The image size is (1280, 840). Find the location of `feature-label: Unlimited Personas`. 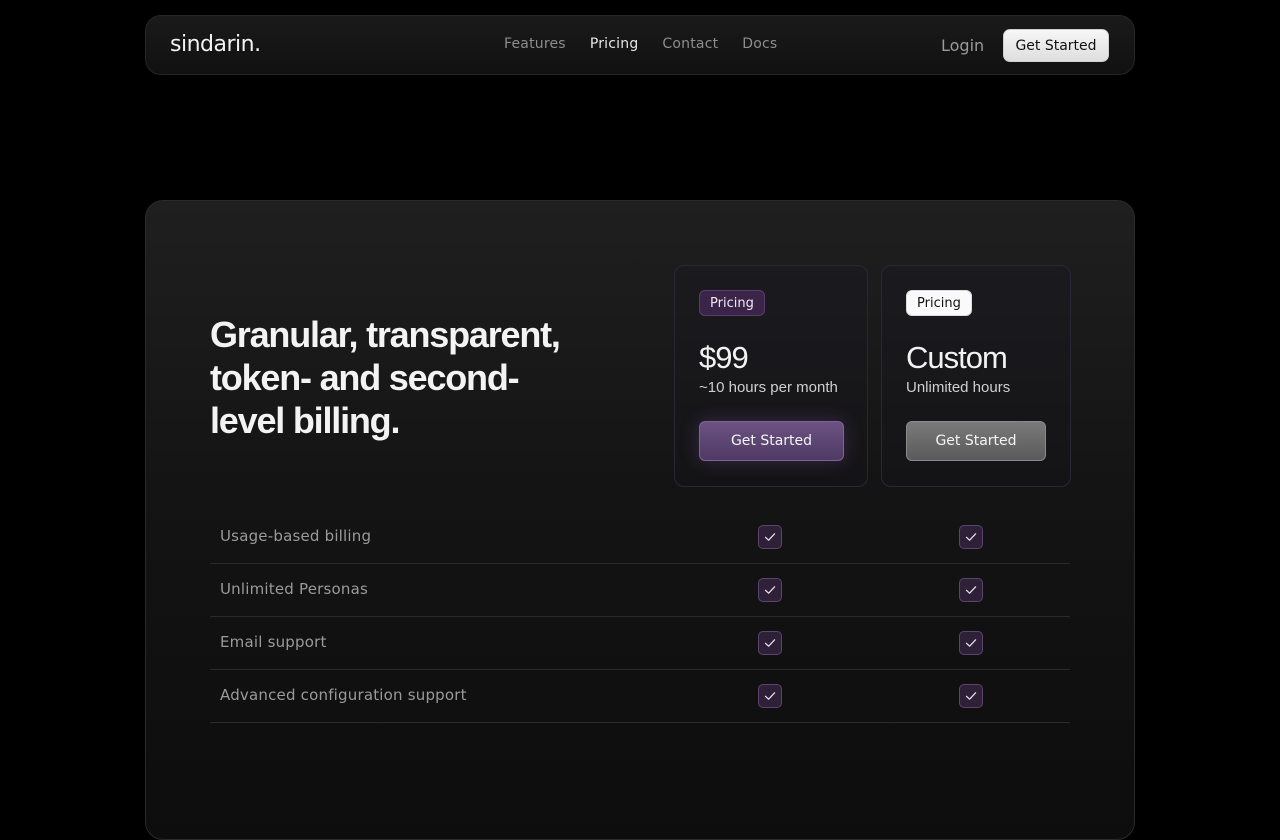

feature-label: Unlimited Personas is located at coordinates (294, 589).